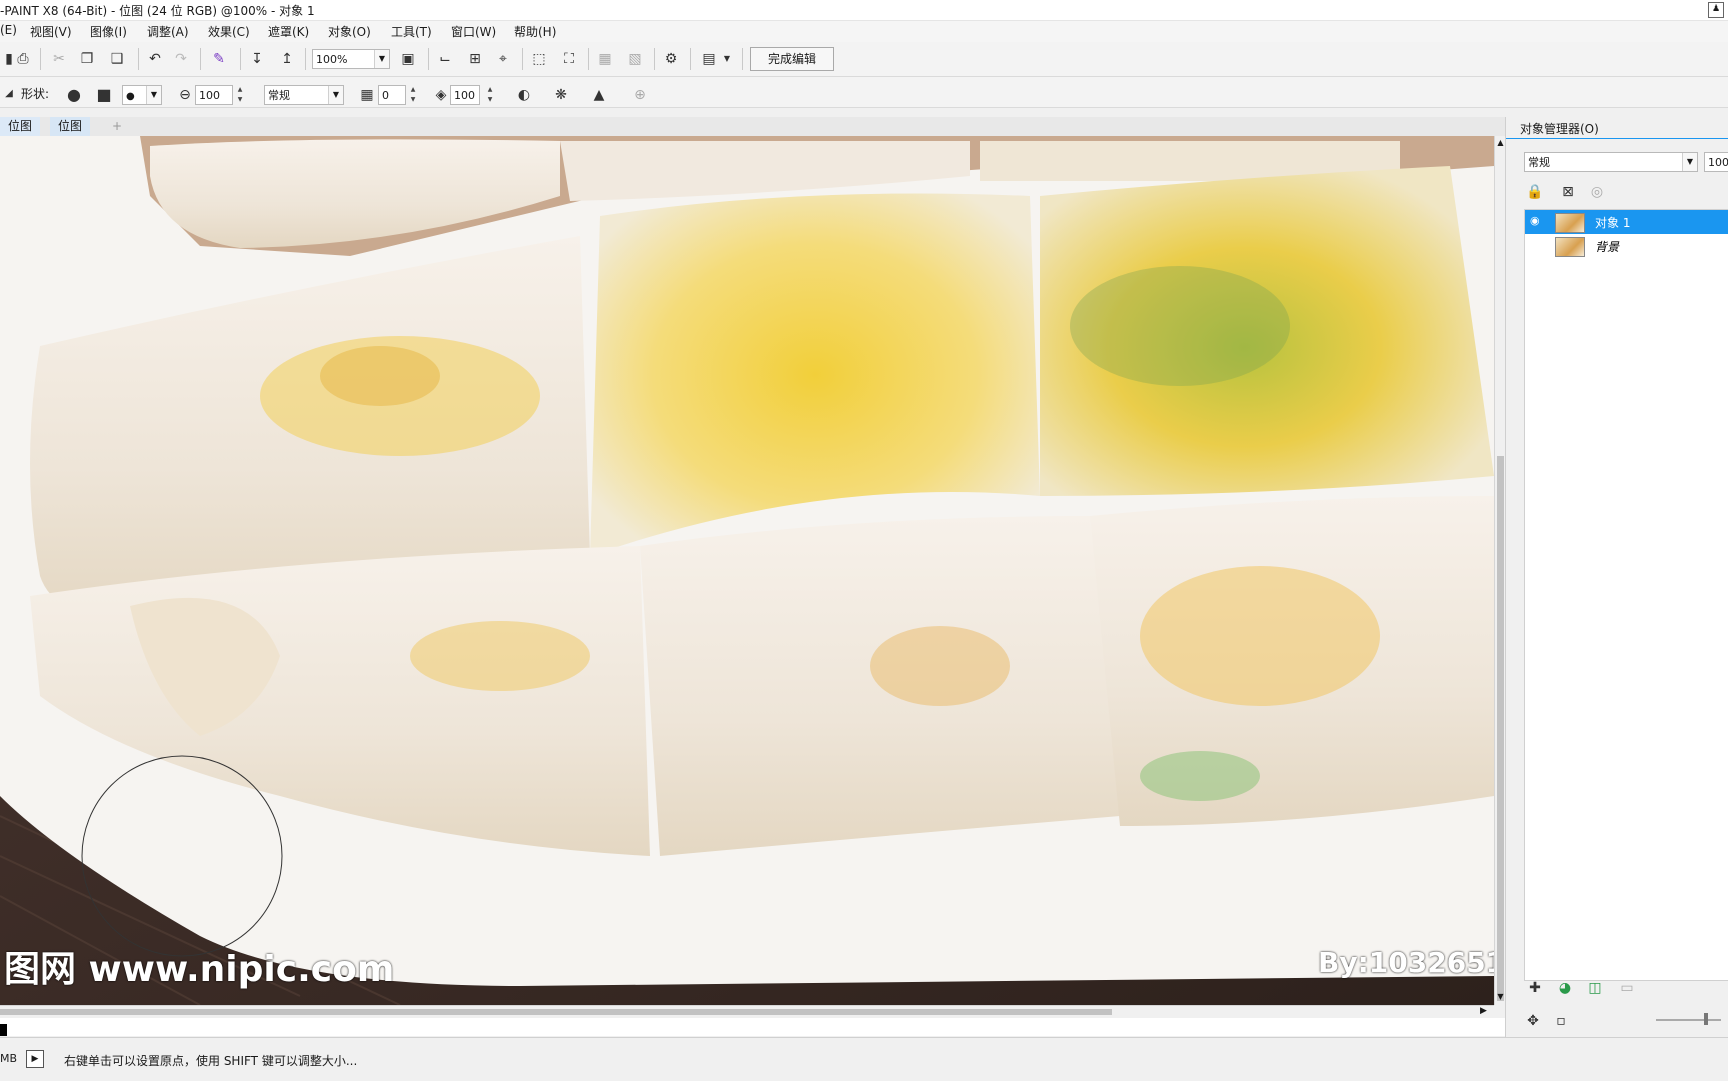 The width and height of the screenshot is (1728, 1081). I want to click on layer-row: 背景, so click(1626, 246).